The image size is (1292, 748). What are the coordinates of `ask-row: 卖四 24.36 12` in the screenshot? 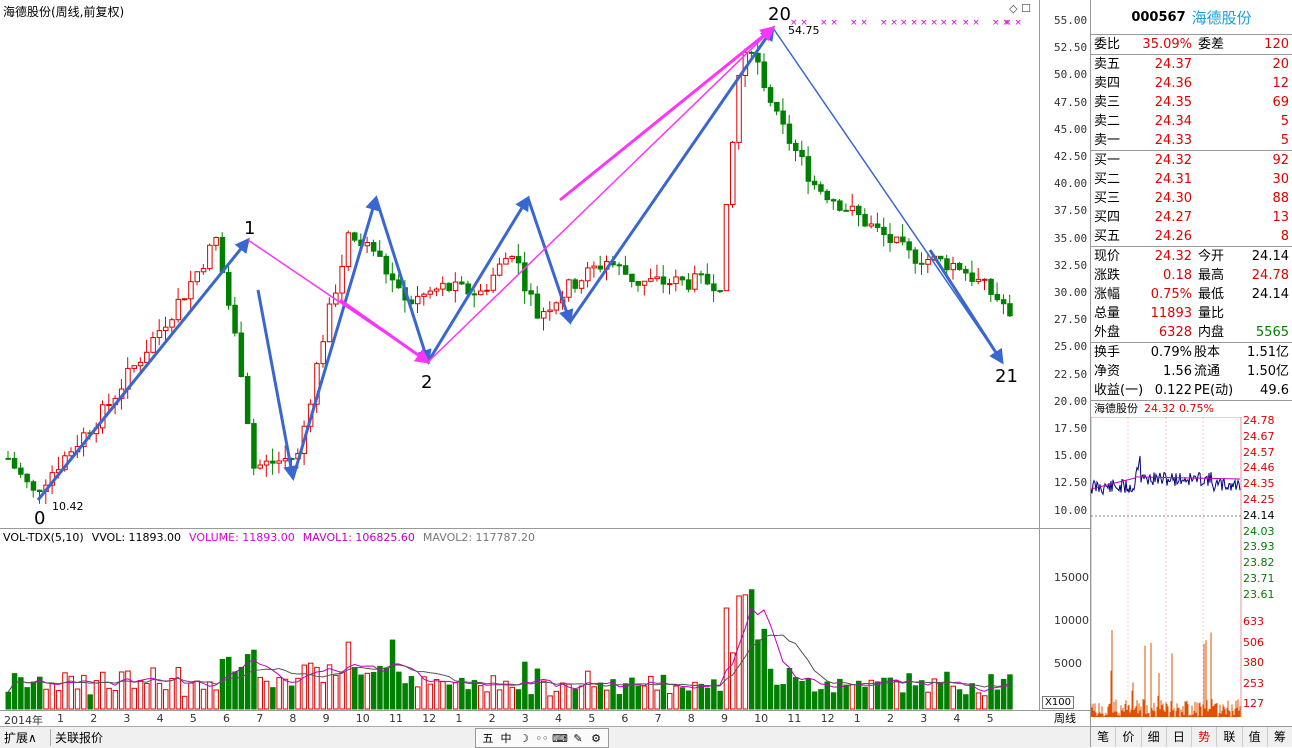 It's located at (1191, 83).